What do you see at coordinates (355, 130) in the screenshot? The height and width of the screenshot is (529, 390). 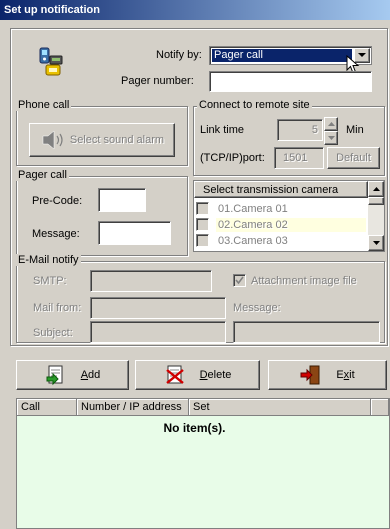 I see `link-time-unit: Min` at bounding box center [355, 130].